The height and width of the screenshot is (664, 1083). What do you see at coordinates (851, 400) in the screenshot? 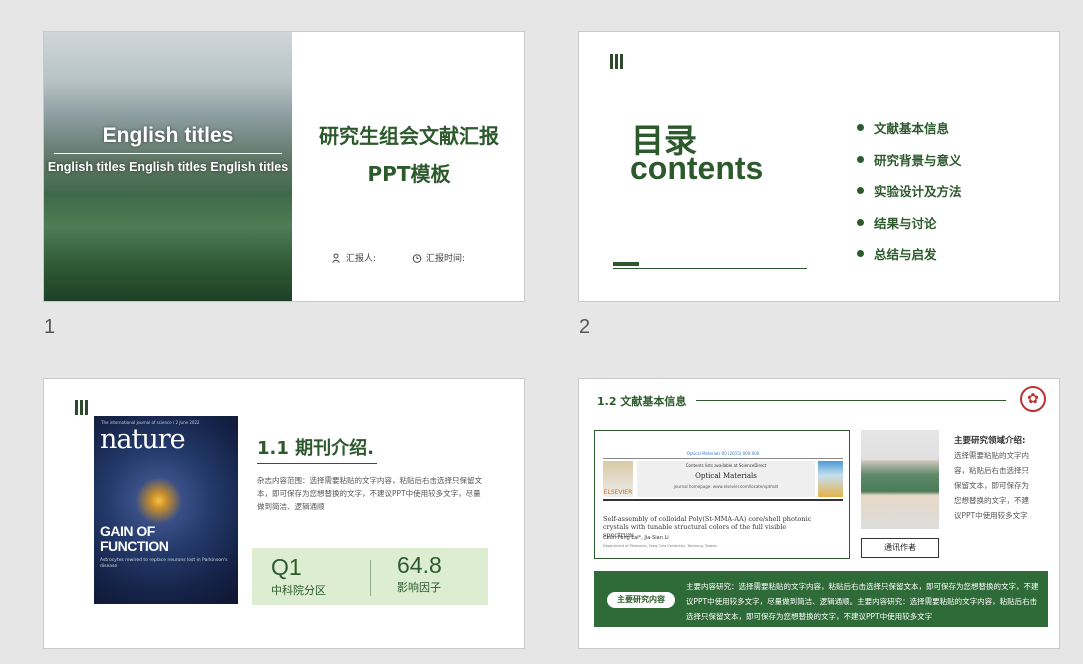
I see `heading-rule` at bounding box center [851, 400].